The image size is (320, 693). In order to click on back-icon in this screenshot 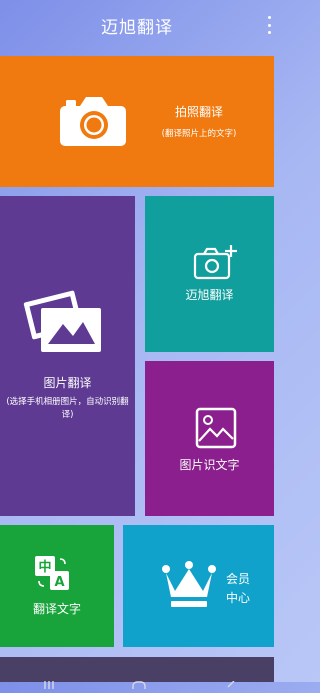, I will do `click(231, 681)`.